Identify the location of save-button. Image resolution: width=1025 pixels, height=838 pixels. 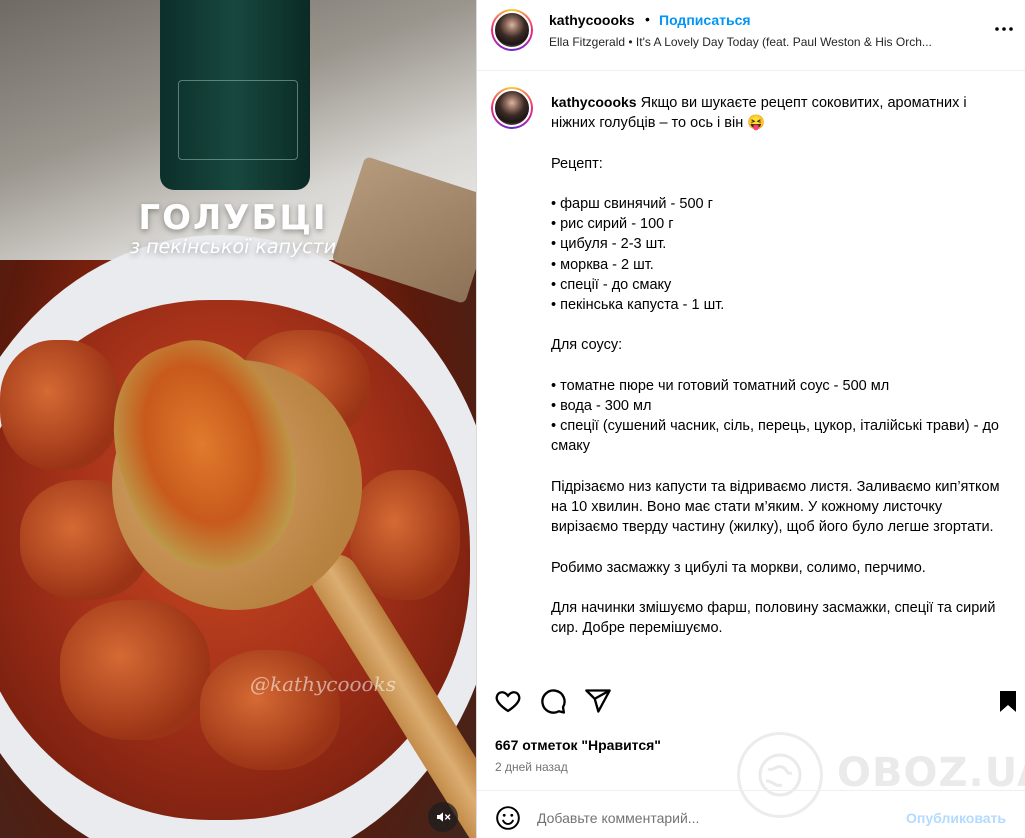
(1008, 701).